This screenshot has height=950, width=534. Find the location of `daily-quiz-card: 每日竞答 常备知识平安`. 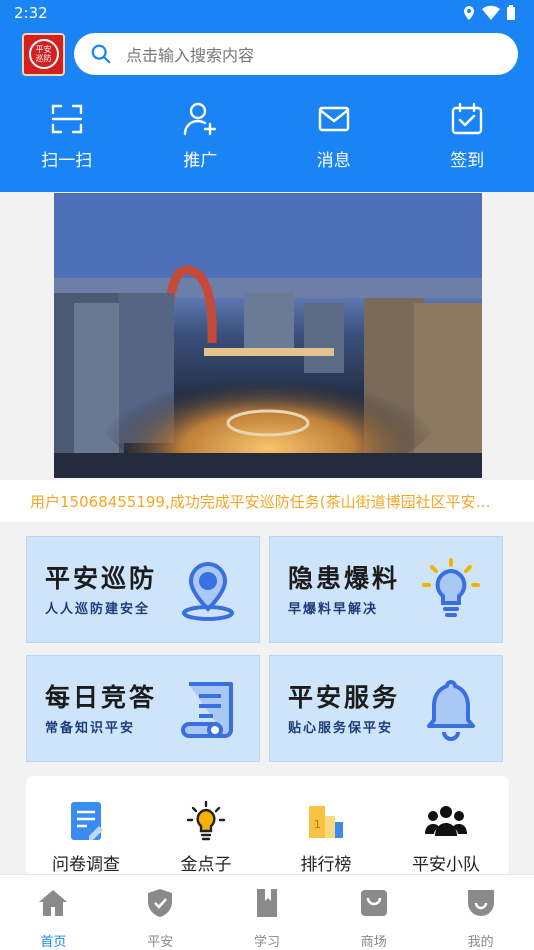

daily-quiz-card: 每日竞答 常备知识平安 is located at coordinates (143, 708).